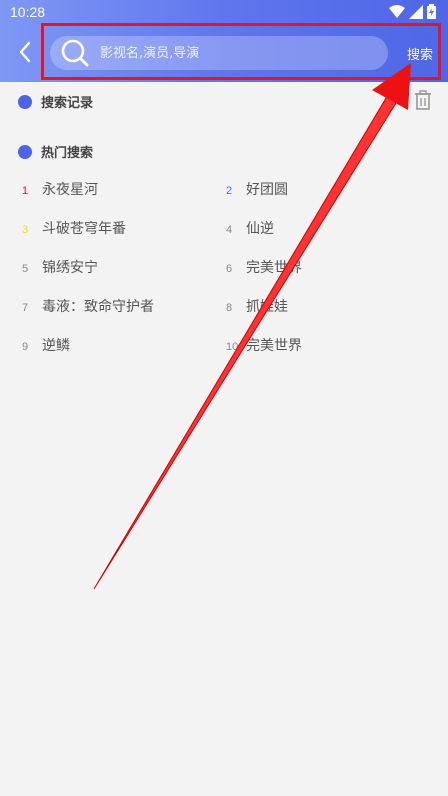 This screenshot has width=448, height=796. I want to click on hot-search-rank: 10, so click(232, 347).